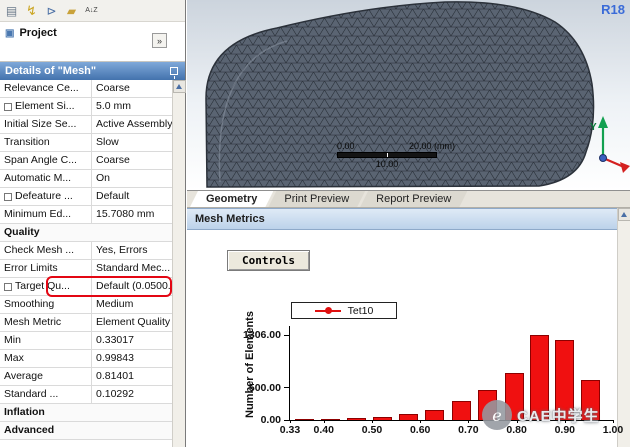  I want to click on details-row: Automatic M... On, so click(86, 179).